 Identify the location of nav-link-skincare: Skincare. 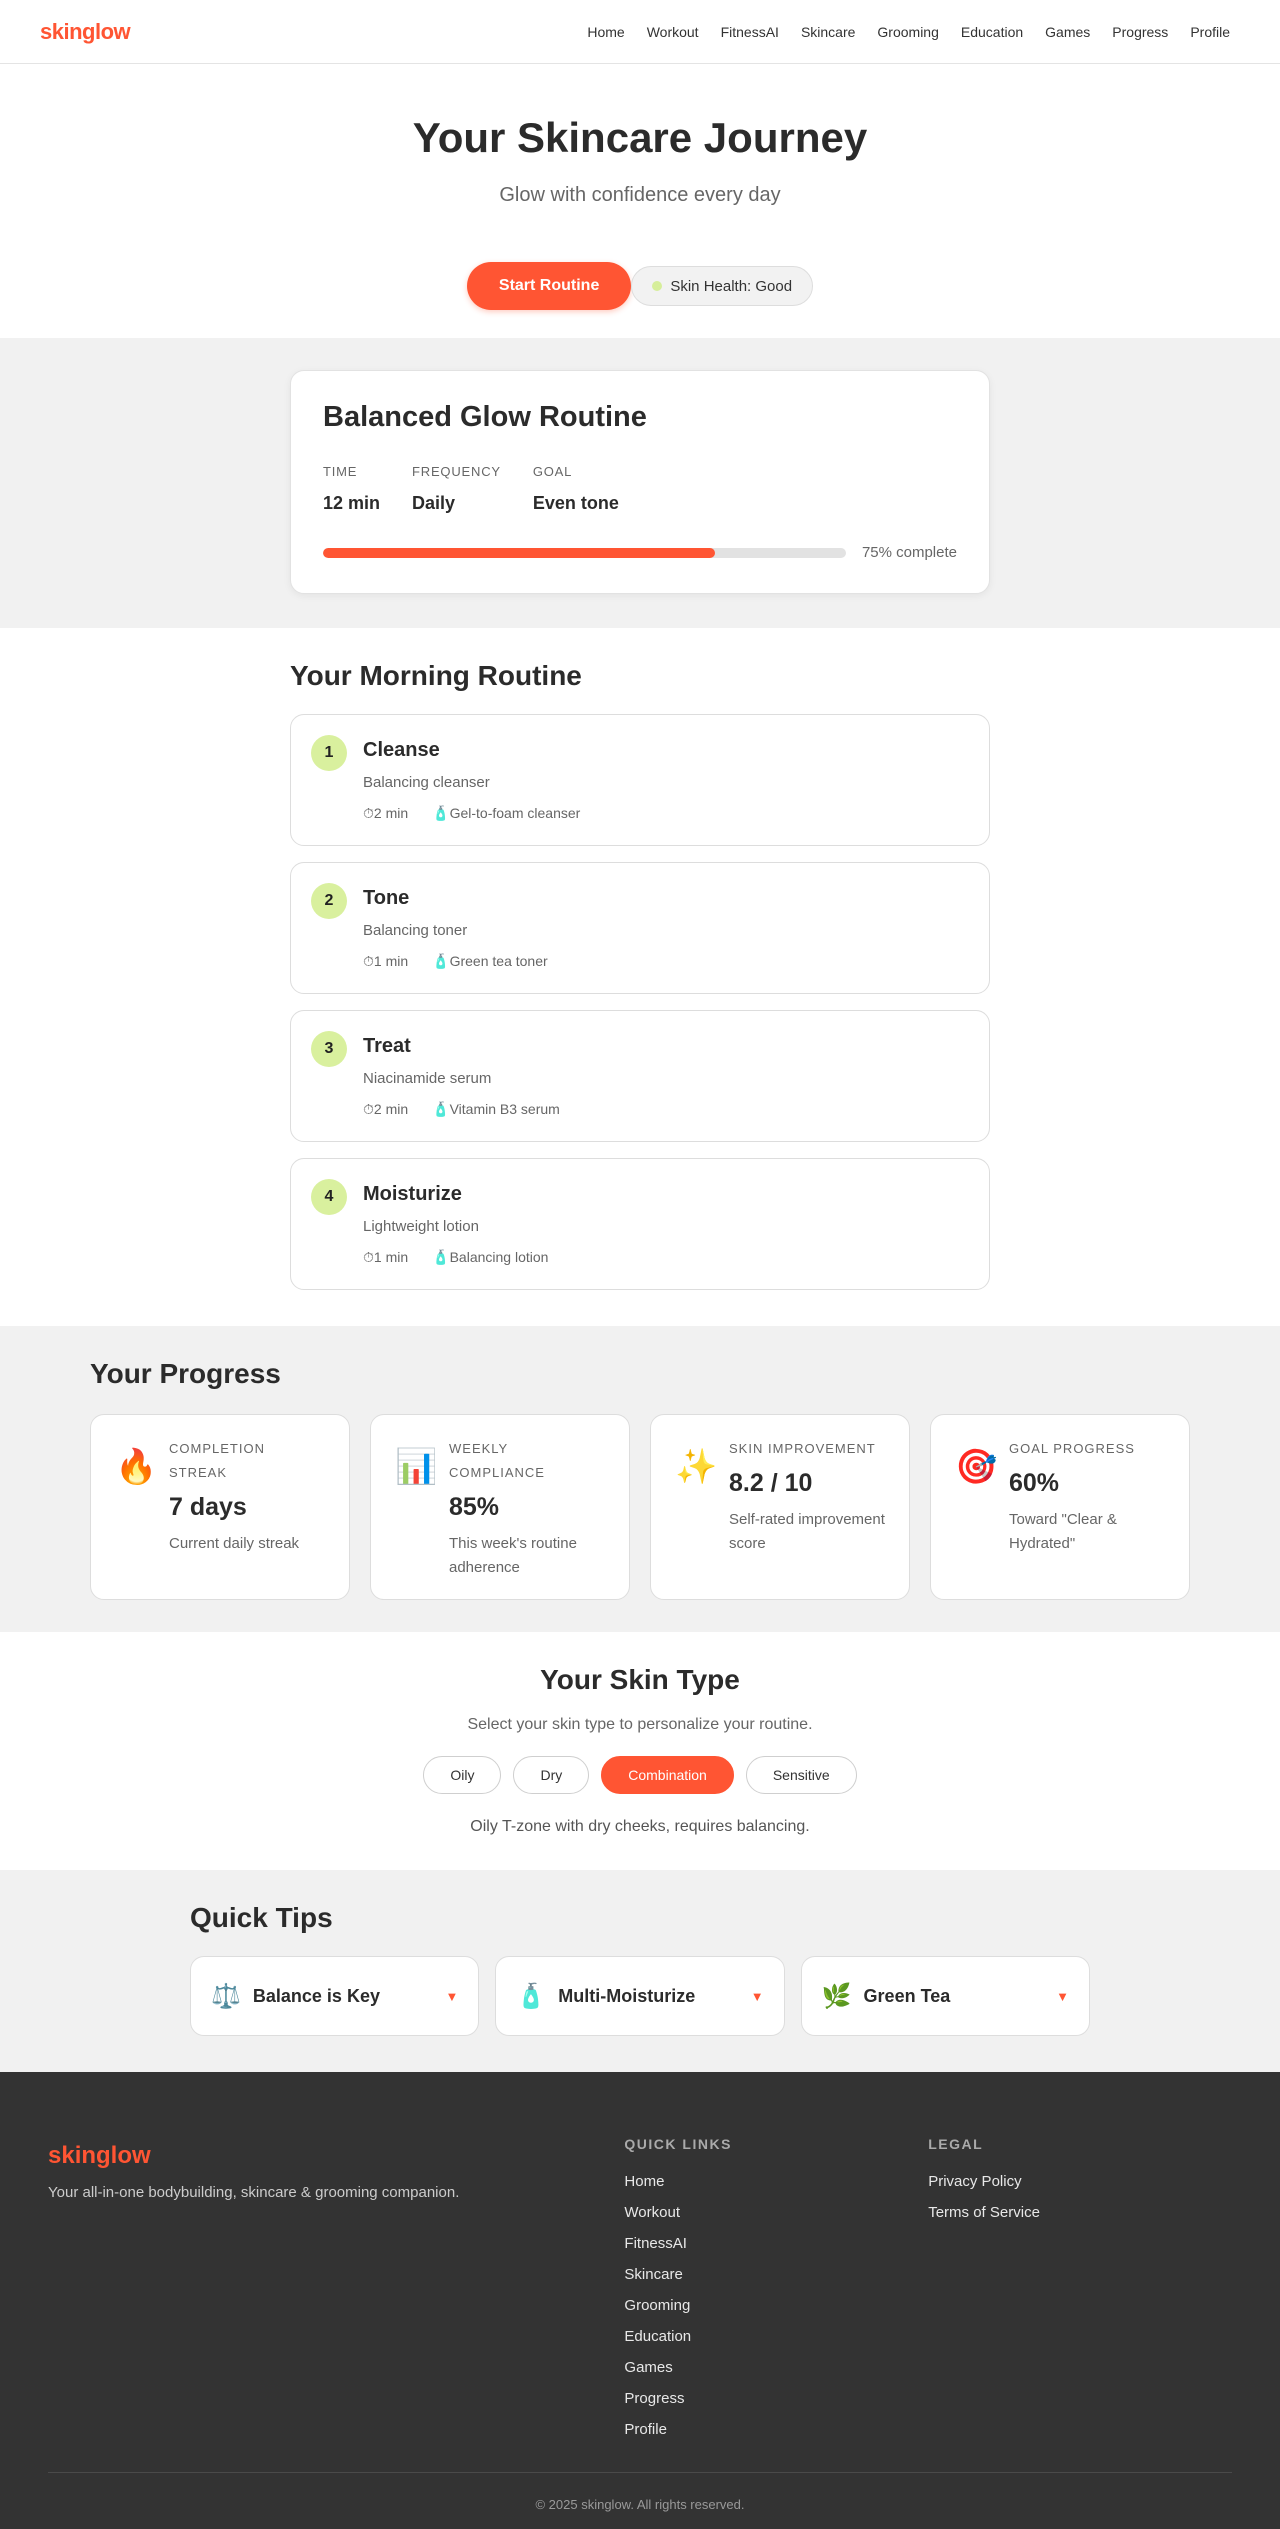
(828, 32).